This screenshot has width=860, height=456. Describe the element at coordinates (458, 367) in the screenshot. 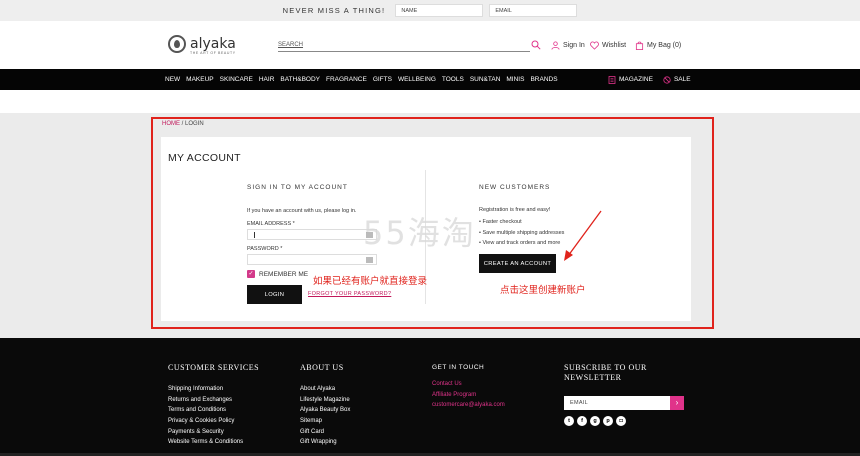

I see `footer-heading: GET IN TOUCH` at that location.